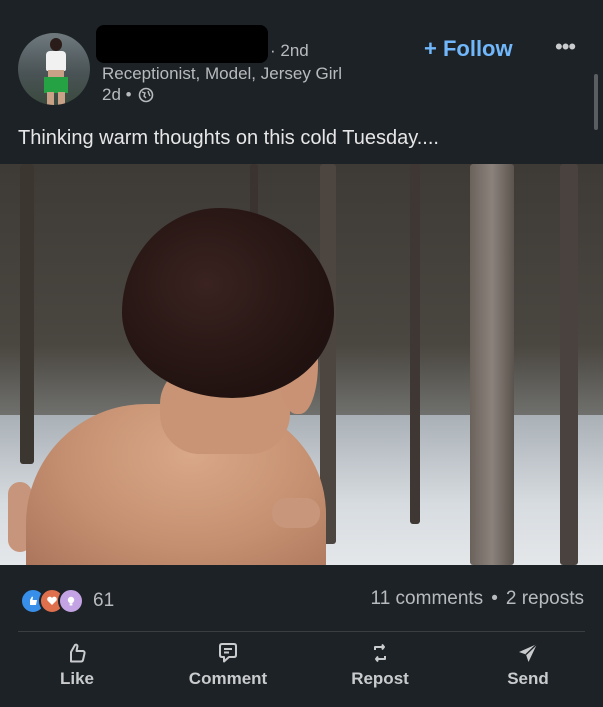 The width and height of the screenshot is (603, 707). I want to click on comment-icon, so click(228, 653).